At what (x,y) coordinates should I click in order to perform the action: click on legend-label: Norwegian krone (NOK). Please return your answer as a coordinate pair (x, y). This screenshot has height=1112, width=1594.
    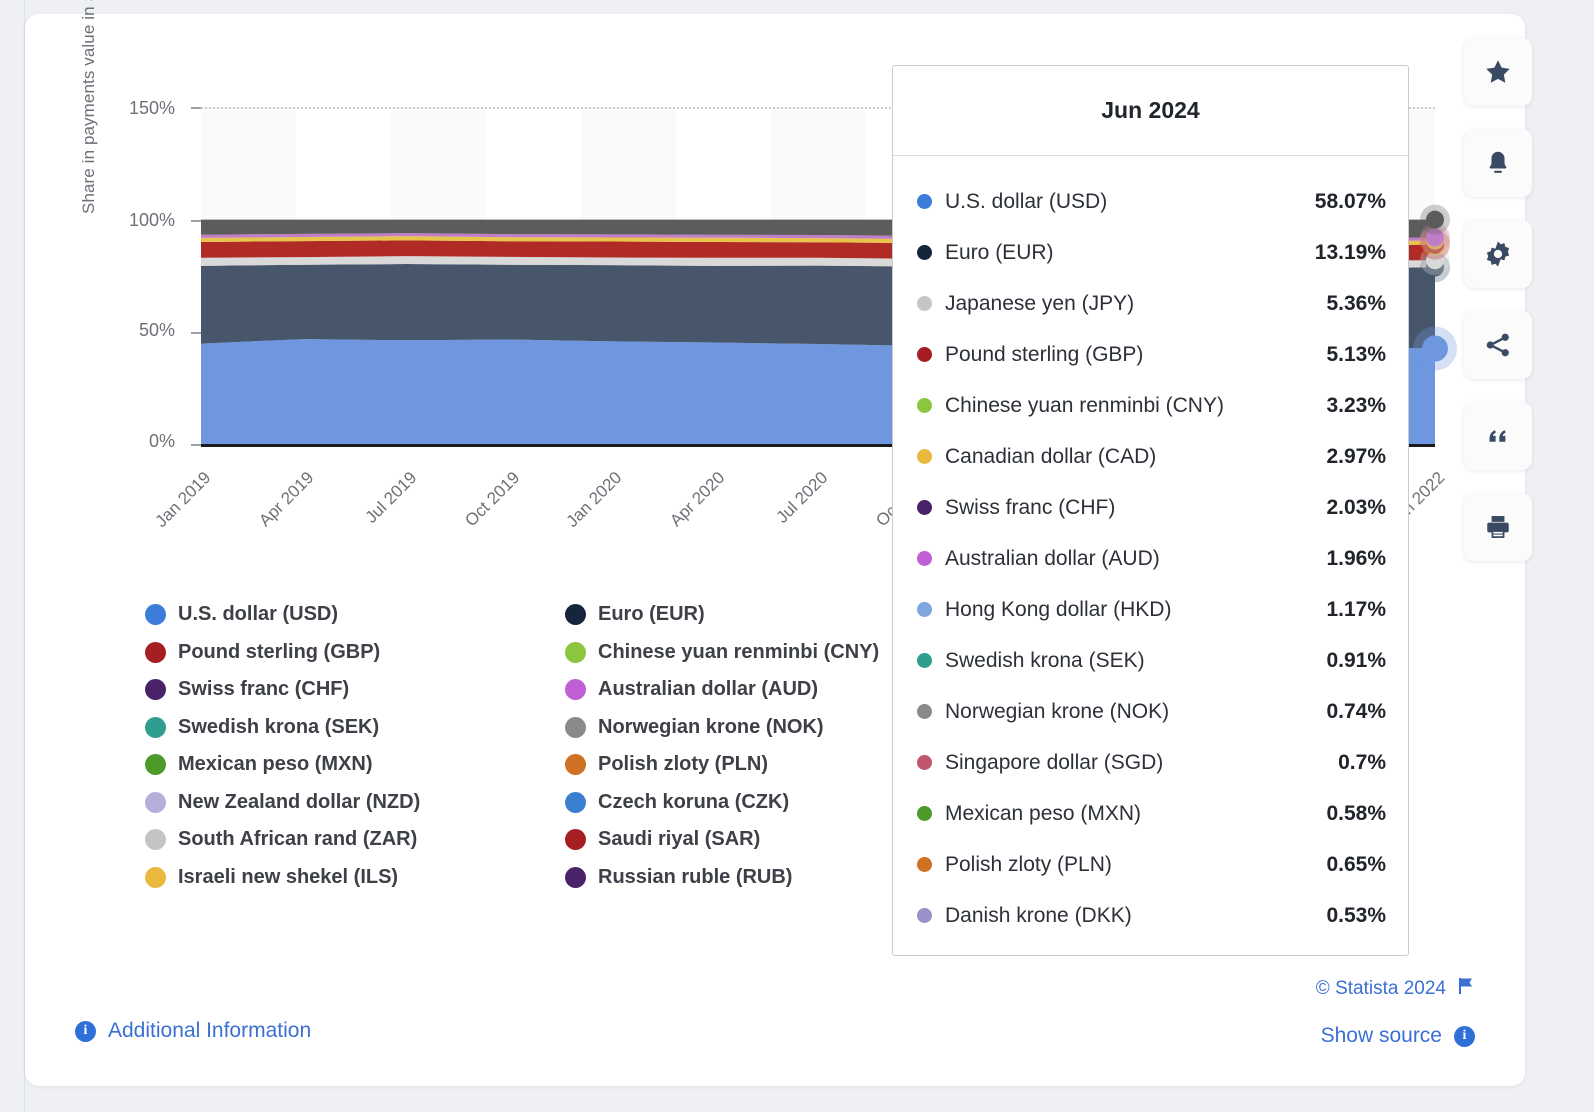
    Looking at the image, I should click on (711, 726).